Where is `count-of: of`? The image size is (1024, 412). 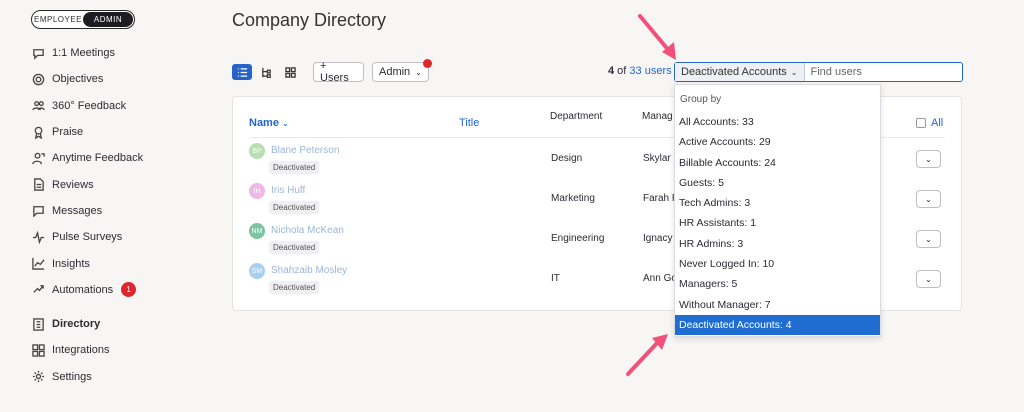 count-of: of is located at coordinates (622, 71).